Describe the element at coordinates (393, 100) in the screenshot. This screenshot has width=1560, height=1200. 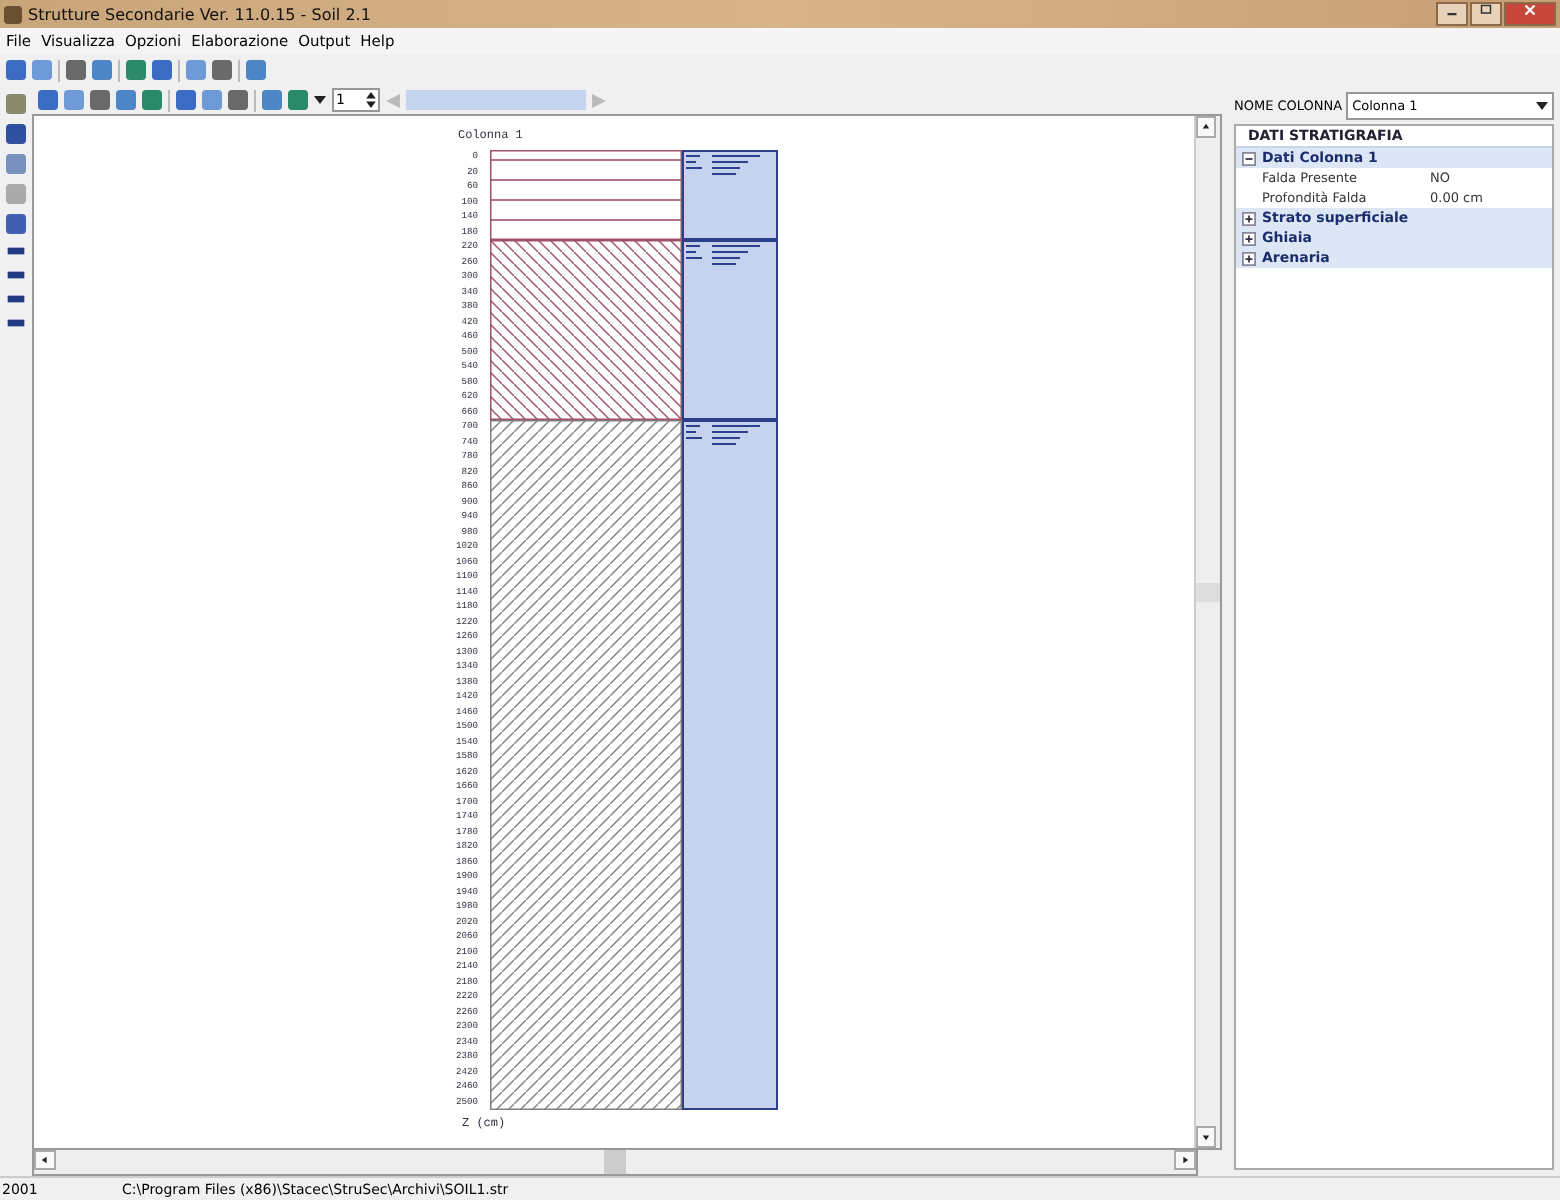
I see `left-arrow-icon` at that location.